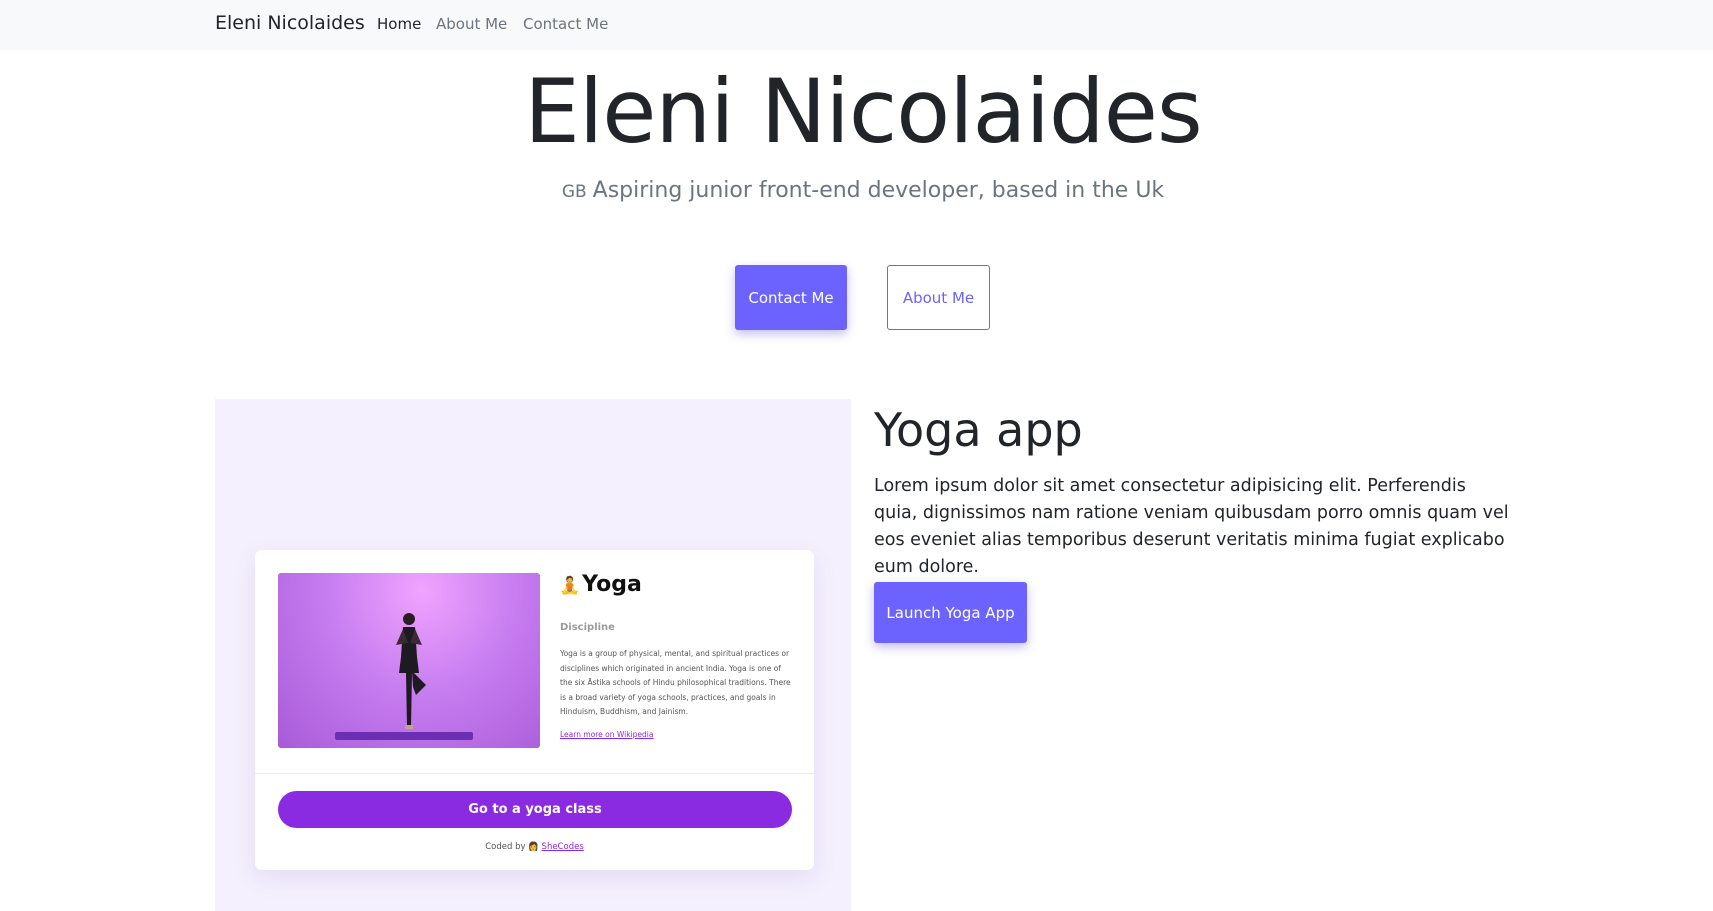 The image size is (1713, 911). What do you see at coordinates (570, 586) in the screenshot?
I see `meditation-icon: 🧘` at bounding box center [570, 586].